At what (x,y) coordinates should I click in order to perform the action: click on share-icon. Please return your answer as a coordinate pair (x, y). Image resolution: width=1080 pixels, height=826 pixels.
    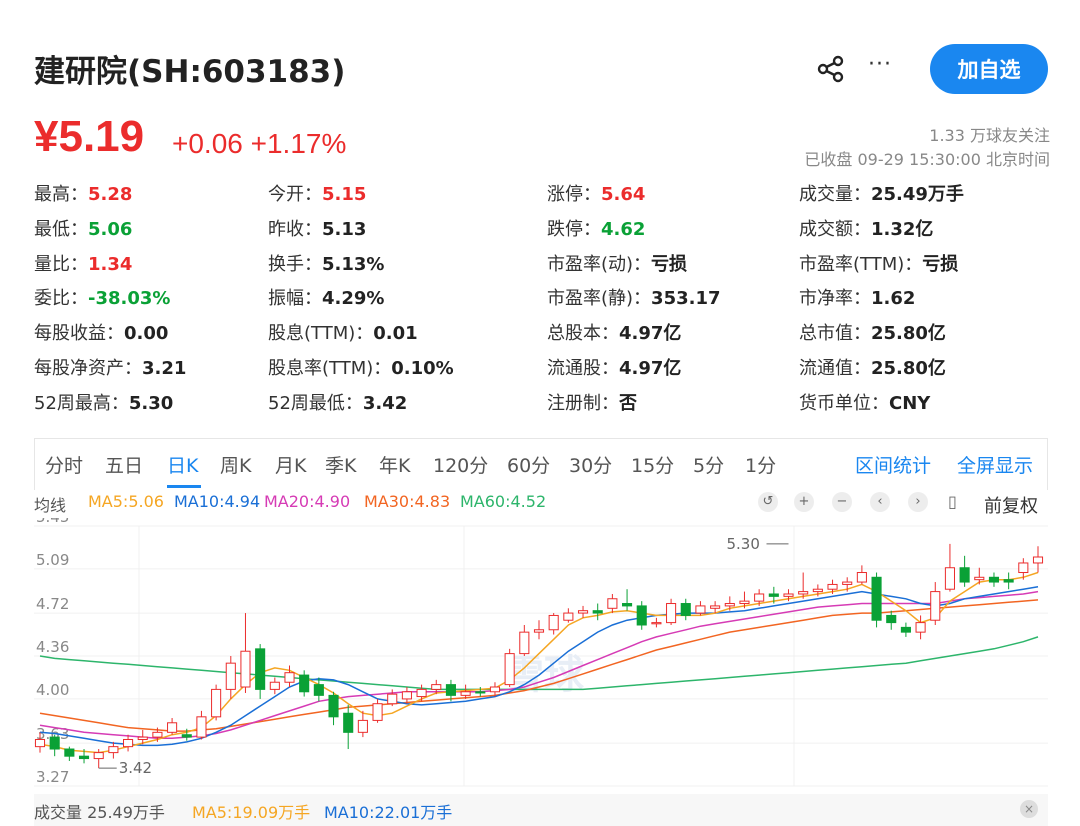
    Looking at the image, I should click on (831, 69).